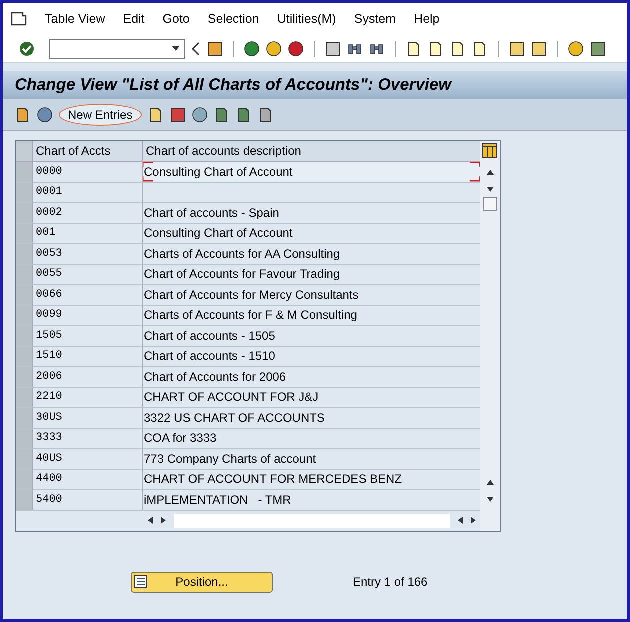 The image size is (630, 622). I want to click on table-cell: 0099, so click(88, 315).